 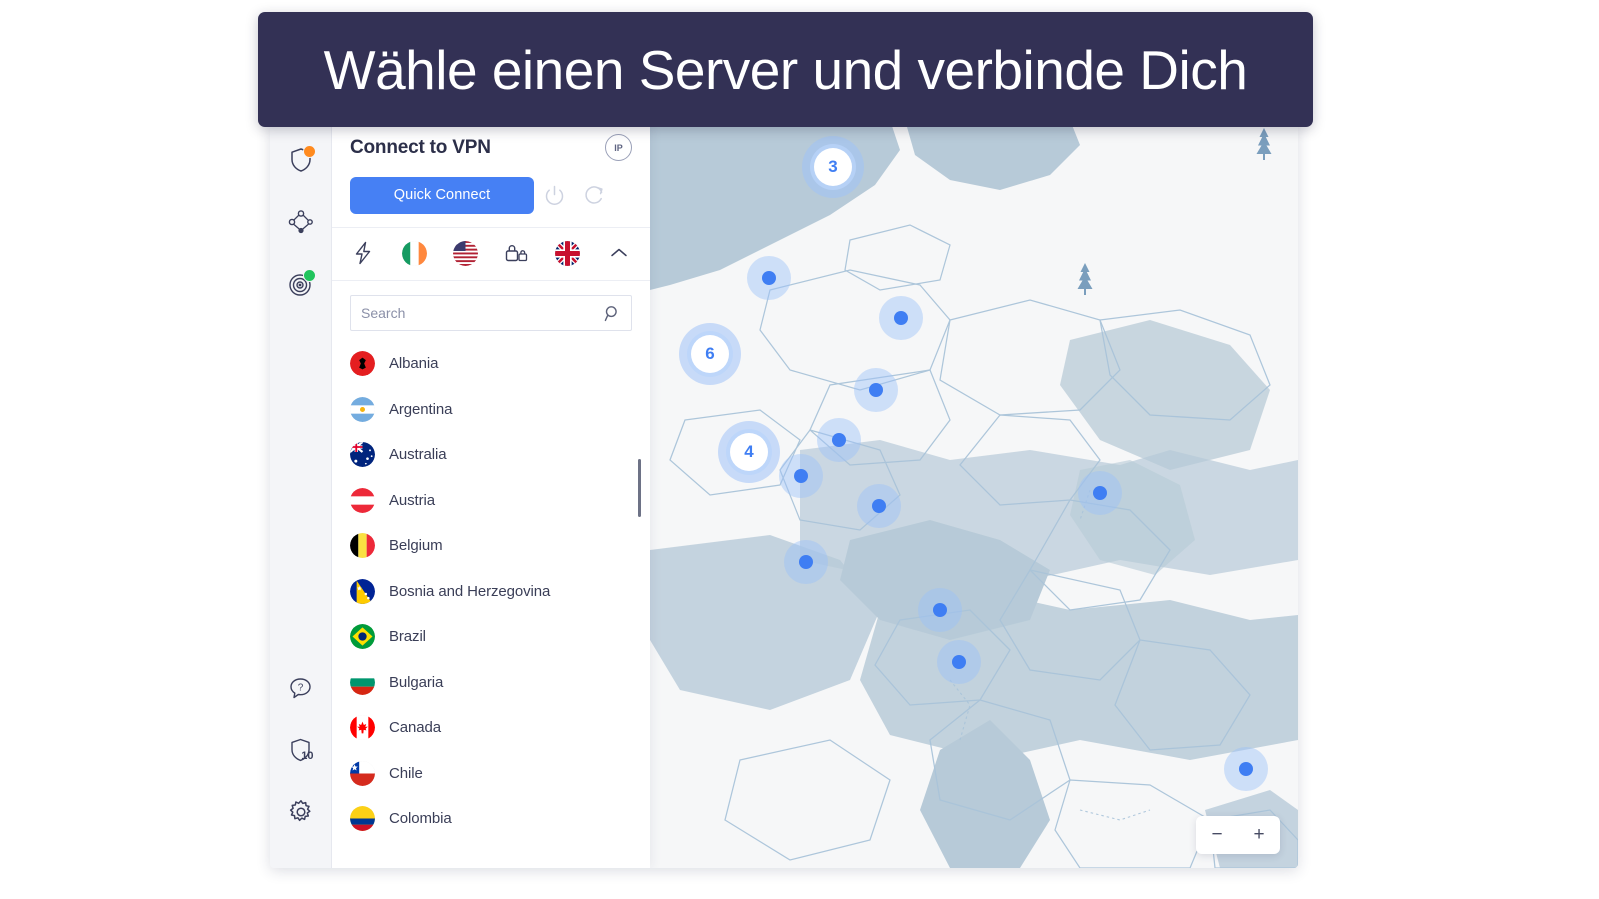 I want to click on map-server-cluster: 4, so click(x=749, y=452).